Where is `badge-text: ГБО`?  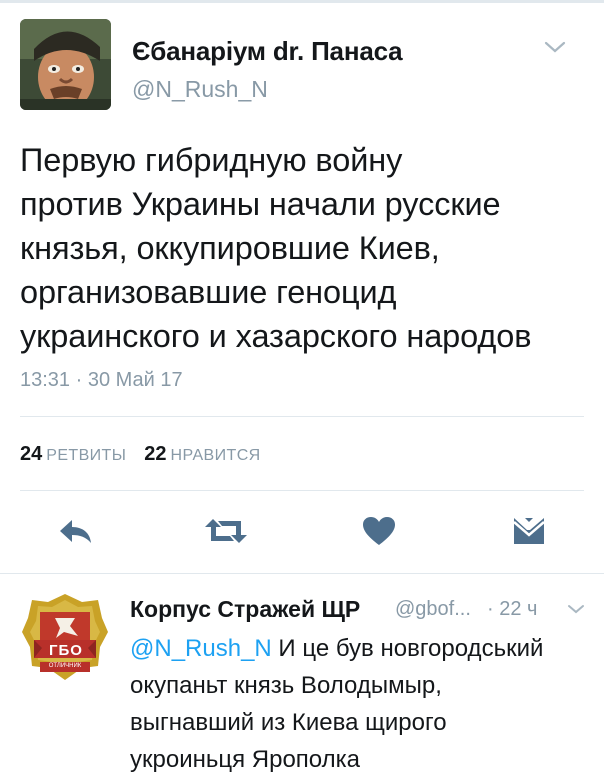 badge-text: ГБО is located at coordinates (66, 650).